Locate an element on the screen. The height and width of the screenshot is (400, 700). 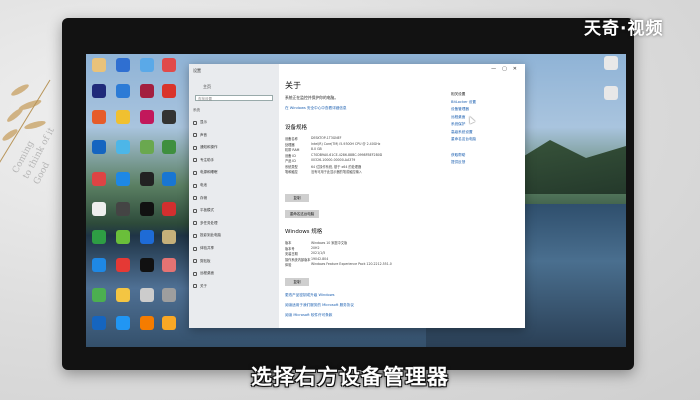
page-title: 关于 is located at coordinates (293, 85).